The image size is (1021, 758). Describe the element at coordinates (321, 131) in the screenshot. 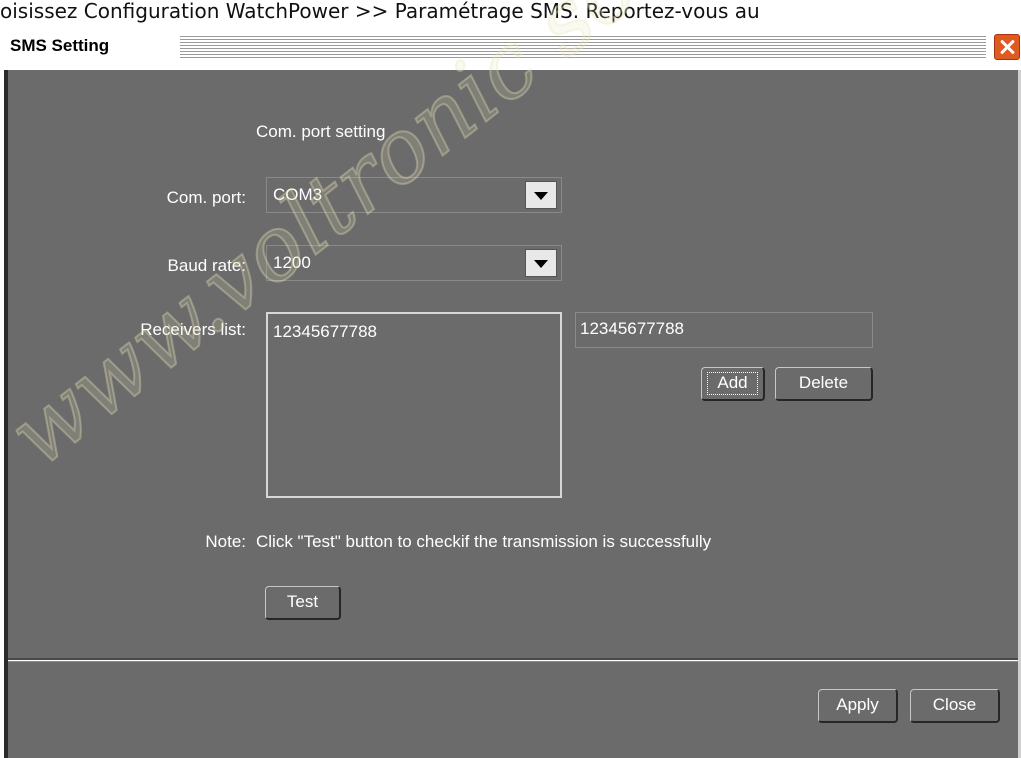

I see `section-heading: Com. port setting` at that location.